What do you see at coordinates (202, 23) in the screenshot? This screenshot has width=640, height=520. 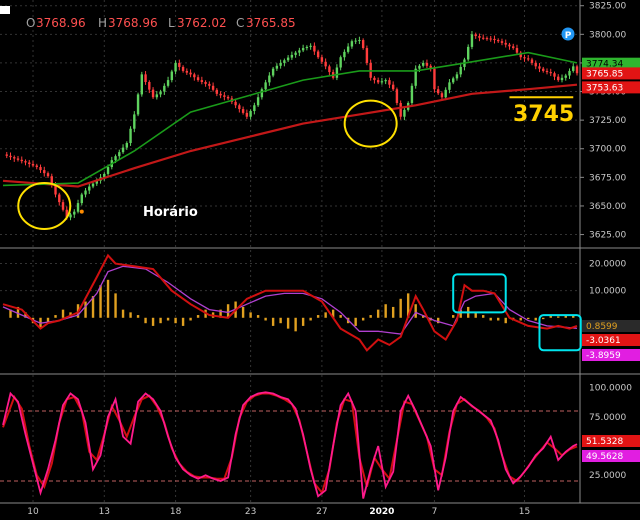 I see `low-value: 3762.02` at bounding box center [202, 23].